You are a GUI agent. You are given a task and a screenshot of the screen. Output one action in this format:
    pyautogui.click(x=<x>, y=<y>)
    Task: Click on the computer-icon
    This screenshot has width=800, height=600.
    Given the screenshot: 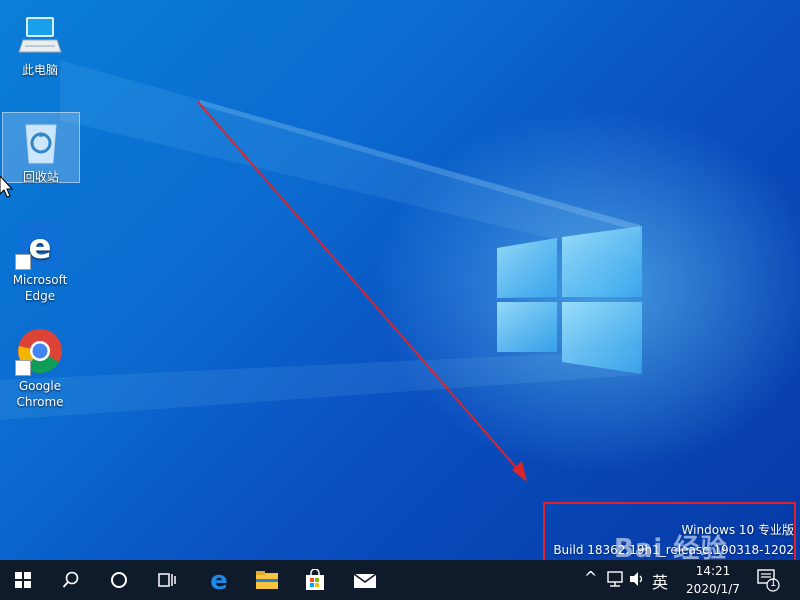 What is the action you would take?
    pyautogui.click(x=40, y=35)
    